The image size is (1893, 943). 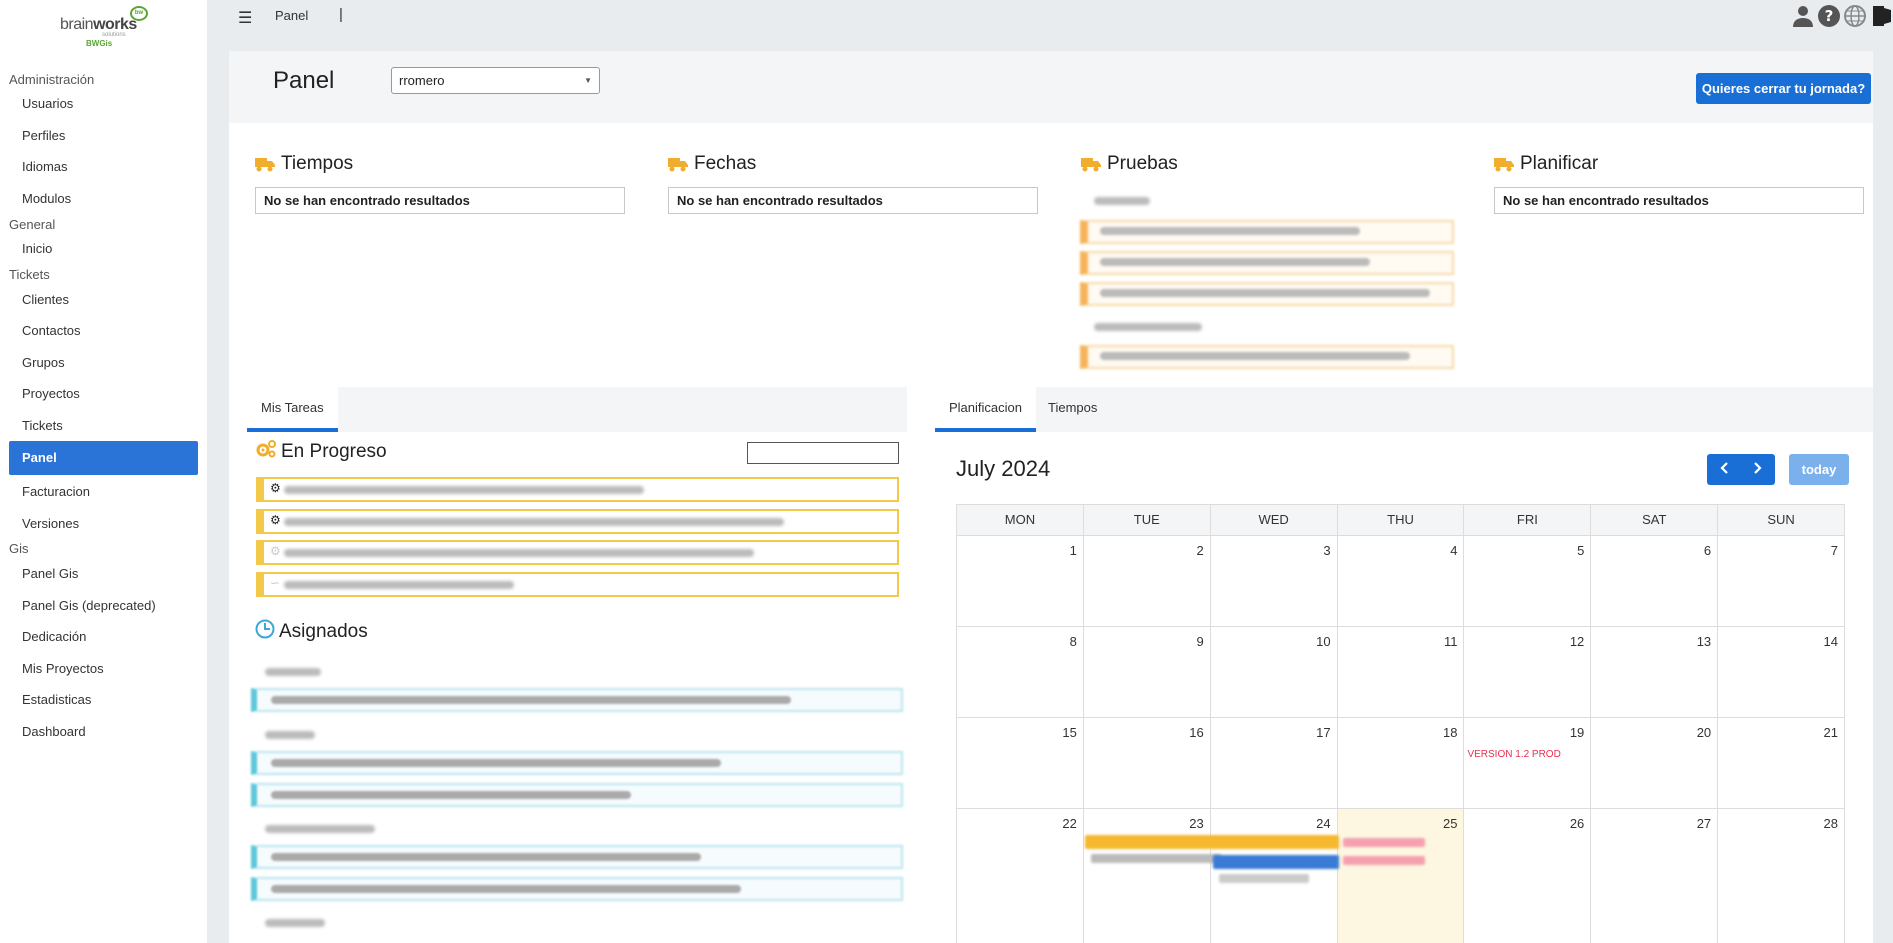 What do you see at coordinates (1147, 581) in the screenshot?
I see `calendar-day: 2` at bounding box center [1147, 581].